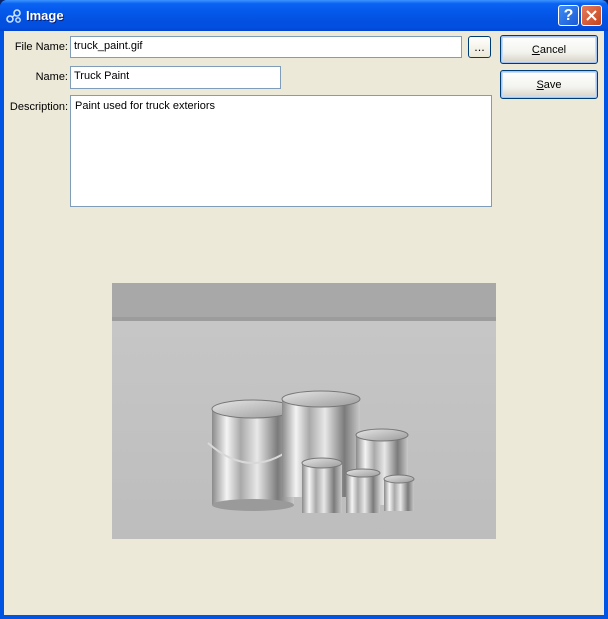 This screenshot has height=619, width=608. Describe the element at coordinates (540, 84) in the screenshot. I see `save-mnemonic: S` at that location.